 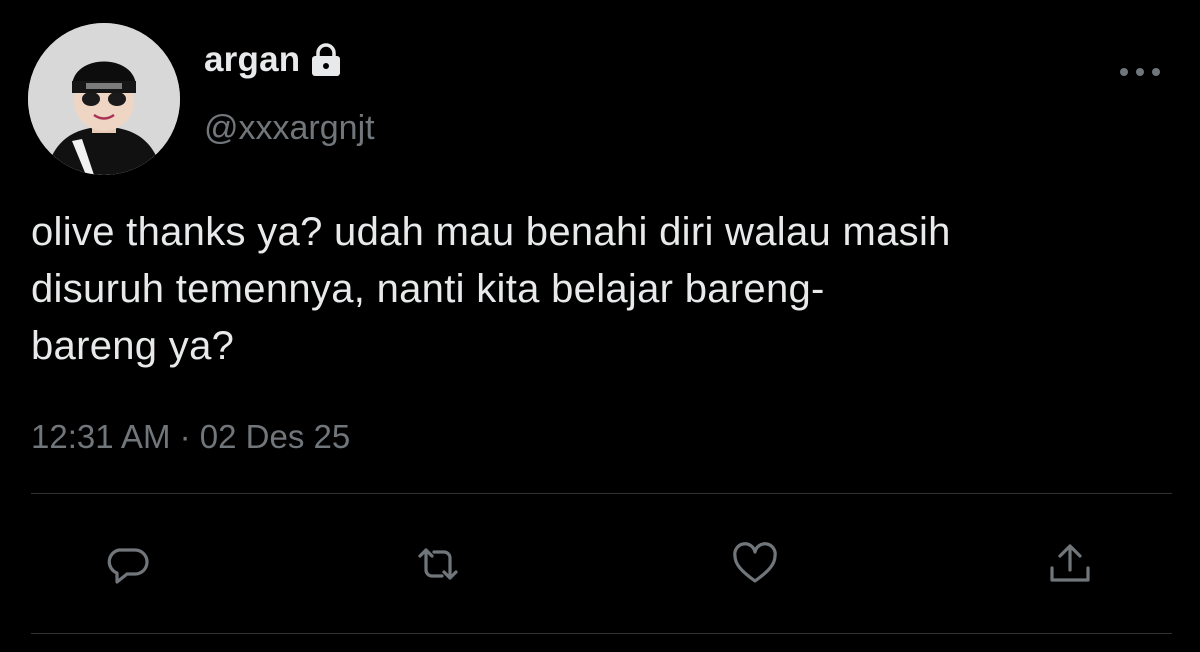 I want to click on avatar, so click(x=104, y=99).